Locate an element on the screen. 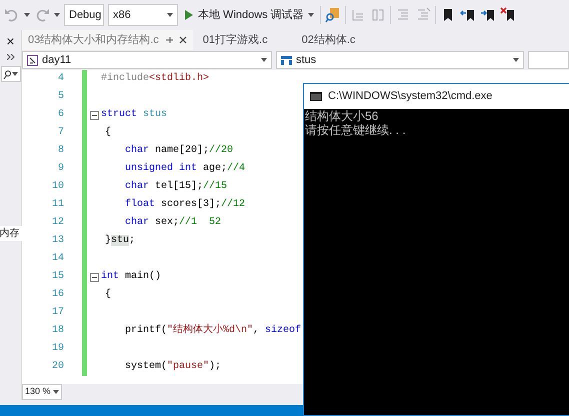  line-number: 18 is located at coordinates (57, 331).